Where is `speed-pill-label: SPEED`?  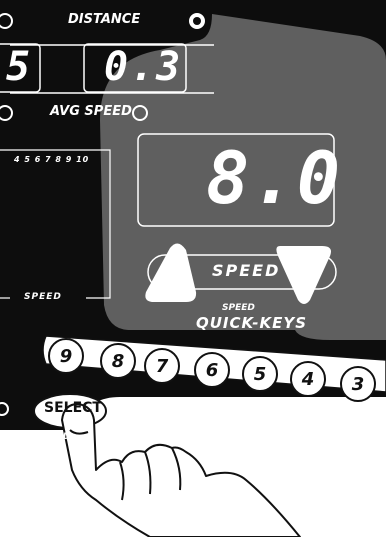
speed-pill-label: SPEED is located at coordinates (246, 270).